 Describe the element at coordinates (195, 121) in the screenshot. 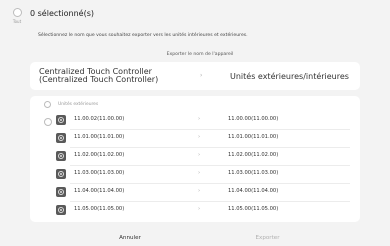

I see `list-item: 11.00.02(11.00.00) › 11.00.00(11.00.00)` at that location.